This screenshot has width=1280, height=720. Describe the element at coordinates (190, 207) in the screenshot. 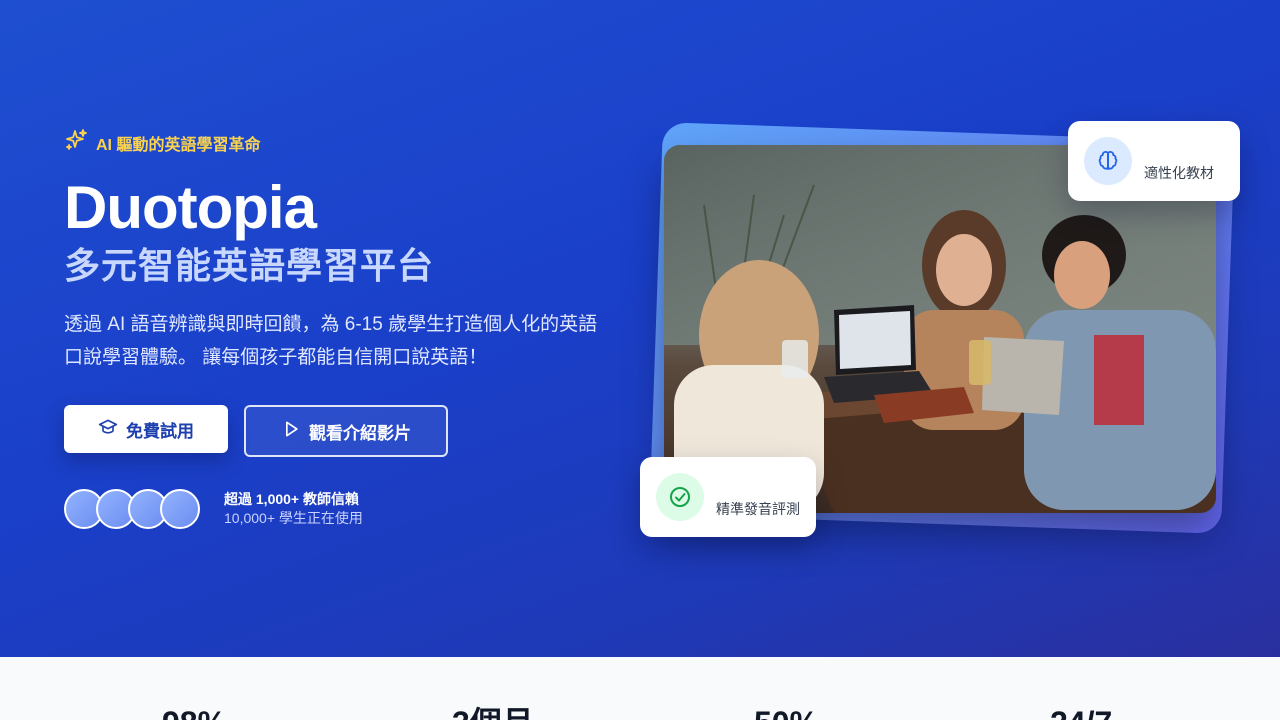

I see `brand-title: Duotopia` at that location.